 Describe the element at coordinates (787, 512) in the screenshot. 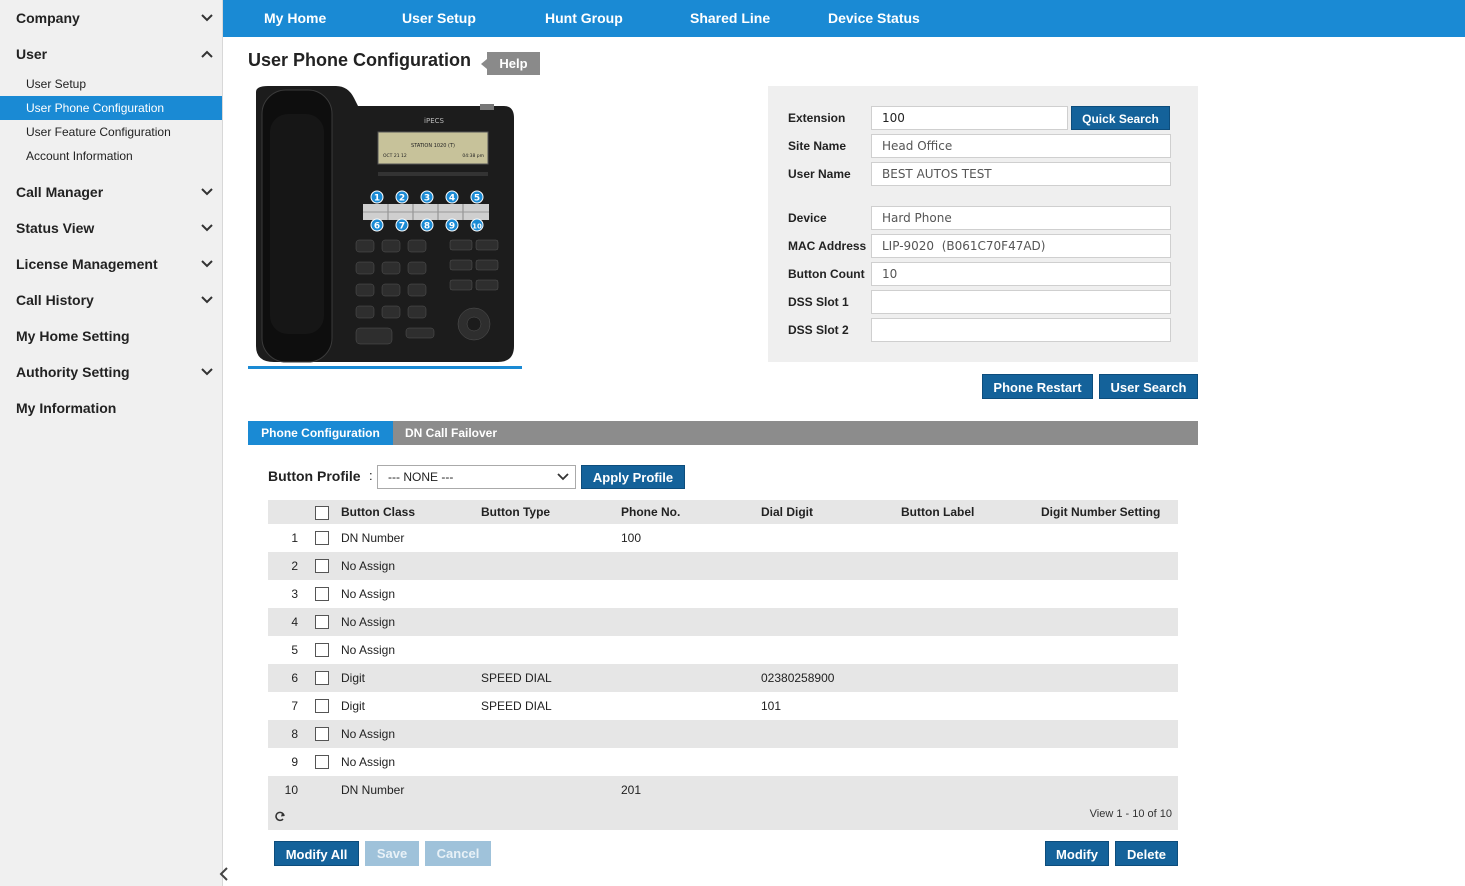

I see `column-header-dial-digit: Dial Digit` at that location.